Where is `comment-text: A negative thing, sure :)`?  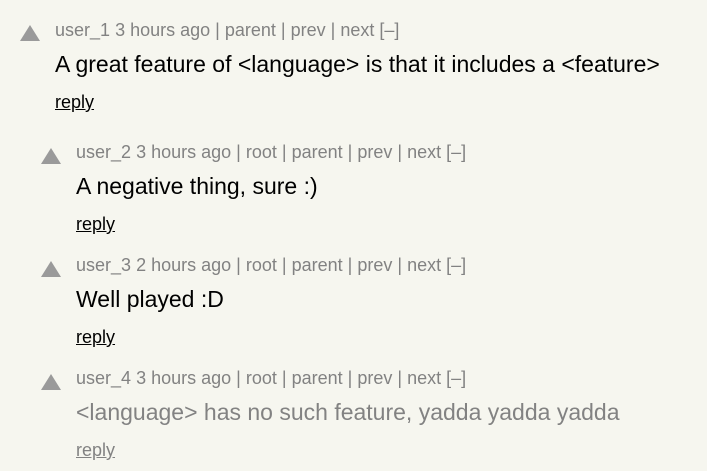
comment-text: A negative thing, sure :) is located at coordinates (197, 186).